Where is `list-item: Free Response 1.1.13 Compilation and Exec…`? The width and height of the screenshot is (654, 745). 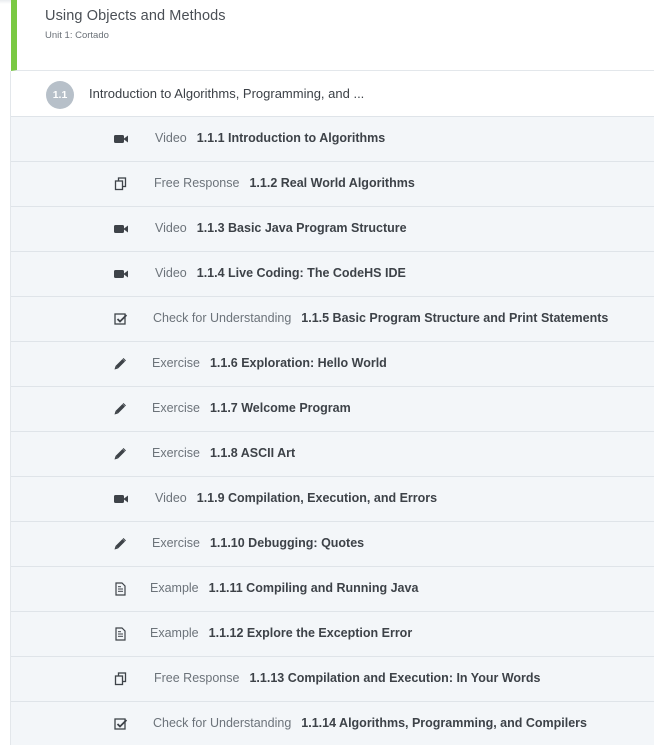
list-item: Free Response 1.1.13 Compilation and Exec… is located at coordinates (332, 679).